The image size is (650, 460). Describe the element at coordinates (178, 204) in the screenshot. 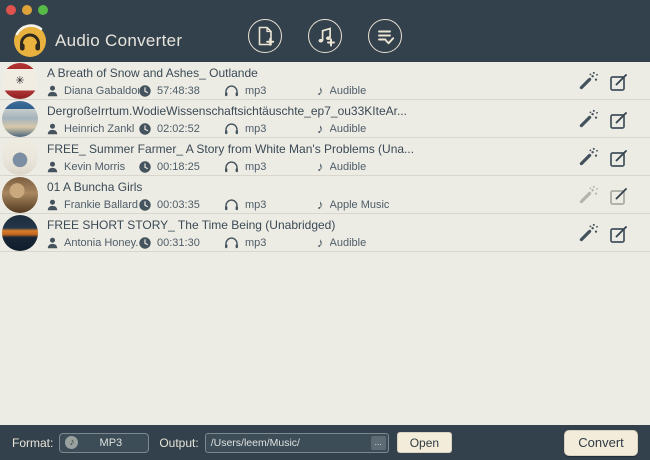

I see `track-duration: 00:03:35` at that location.